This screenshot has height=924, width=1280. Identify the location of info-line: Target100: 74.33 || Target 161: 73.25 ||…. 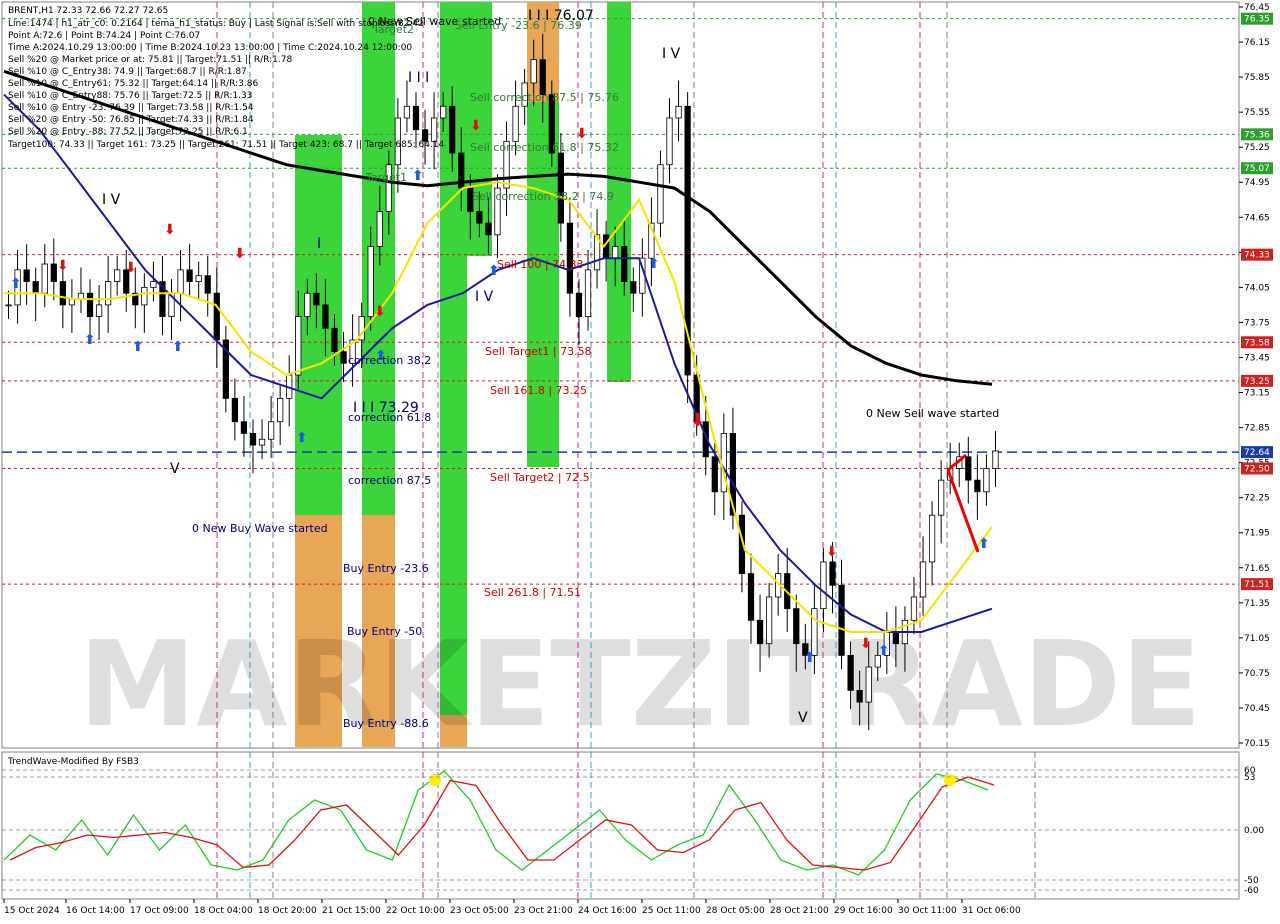
(226, 145).